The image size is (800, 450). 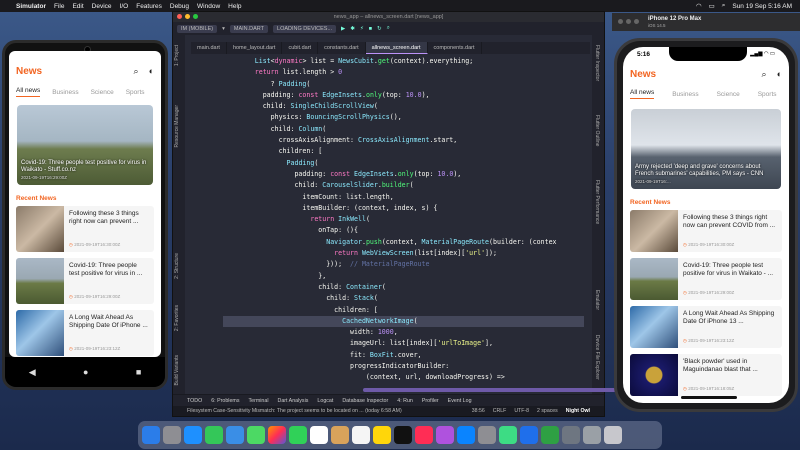 What do you see at coordinates (597, 130) in the screenshot?
I see `panel-flutter-outline: Flutter Outline` at bounding box center [597, 130].